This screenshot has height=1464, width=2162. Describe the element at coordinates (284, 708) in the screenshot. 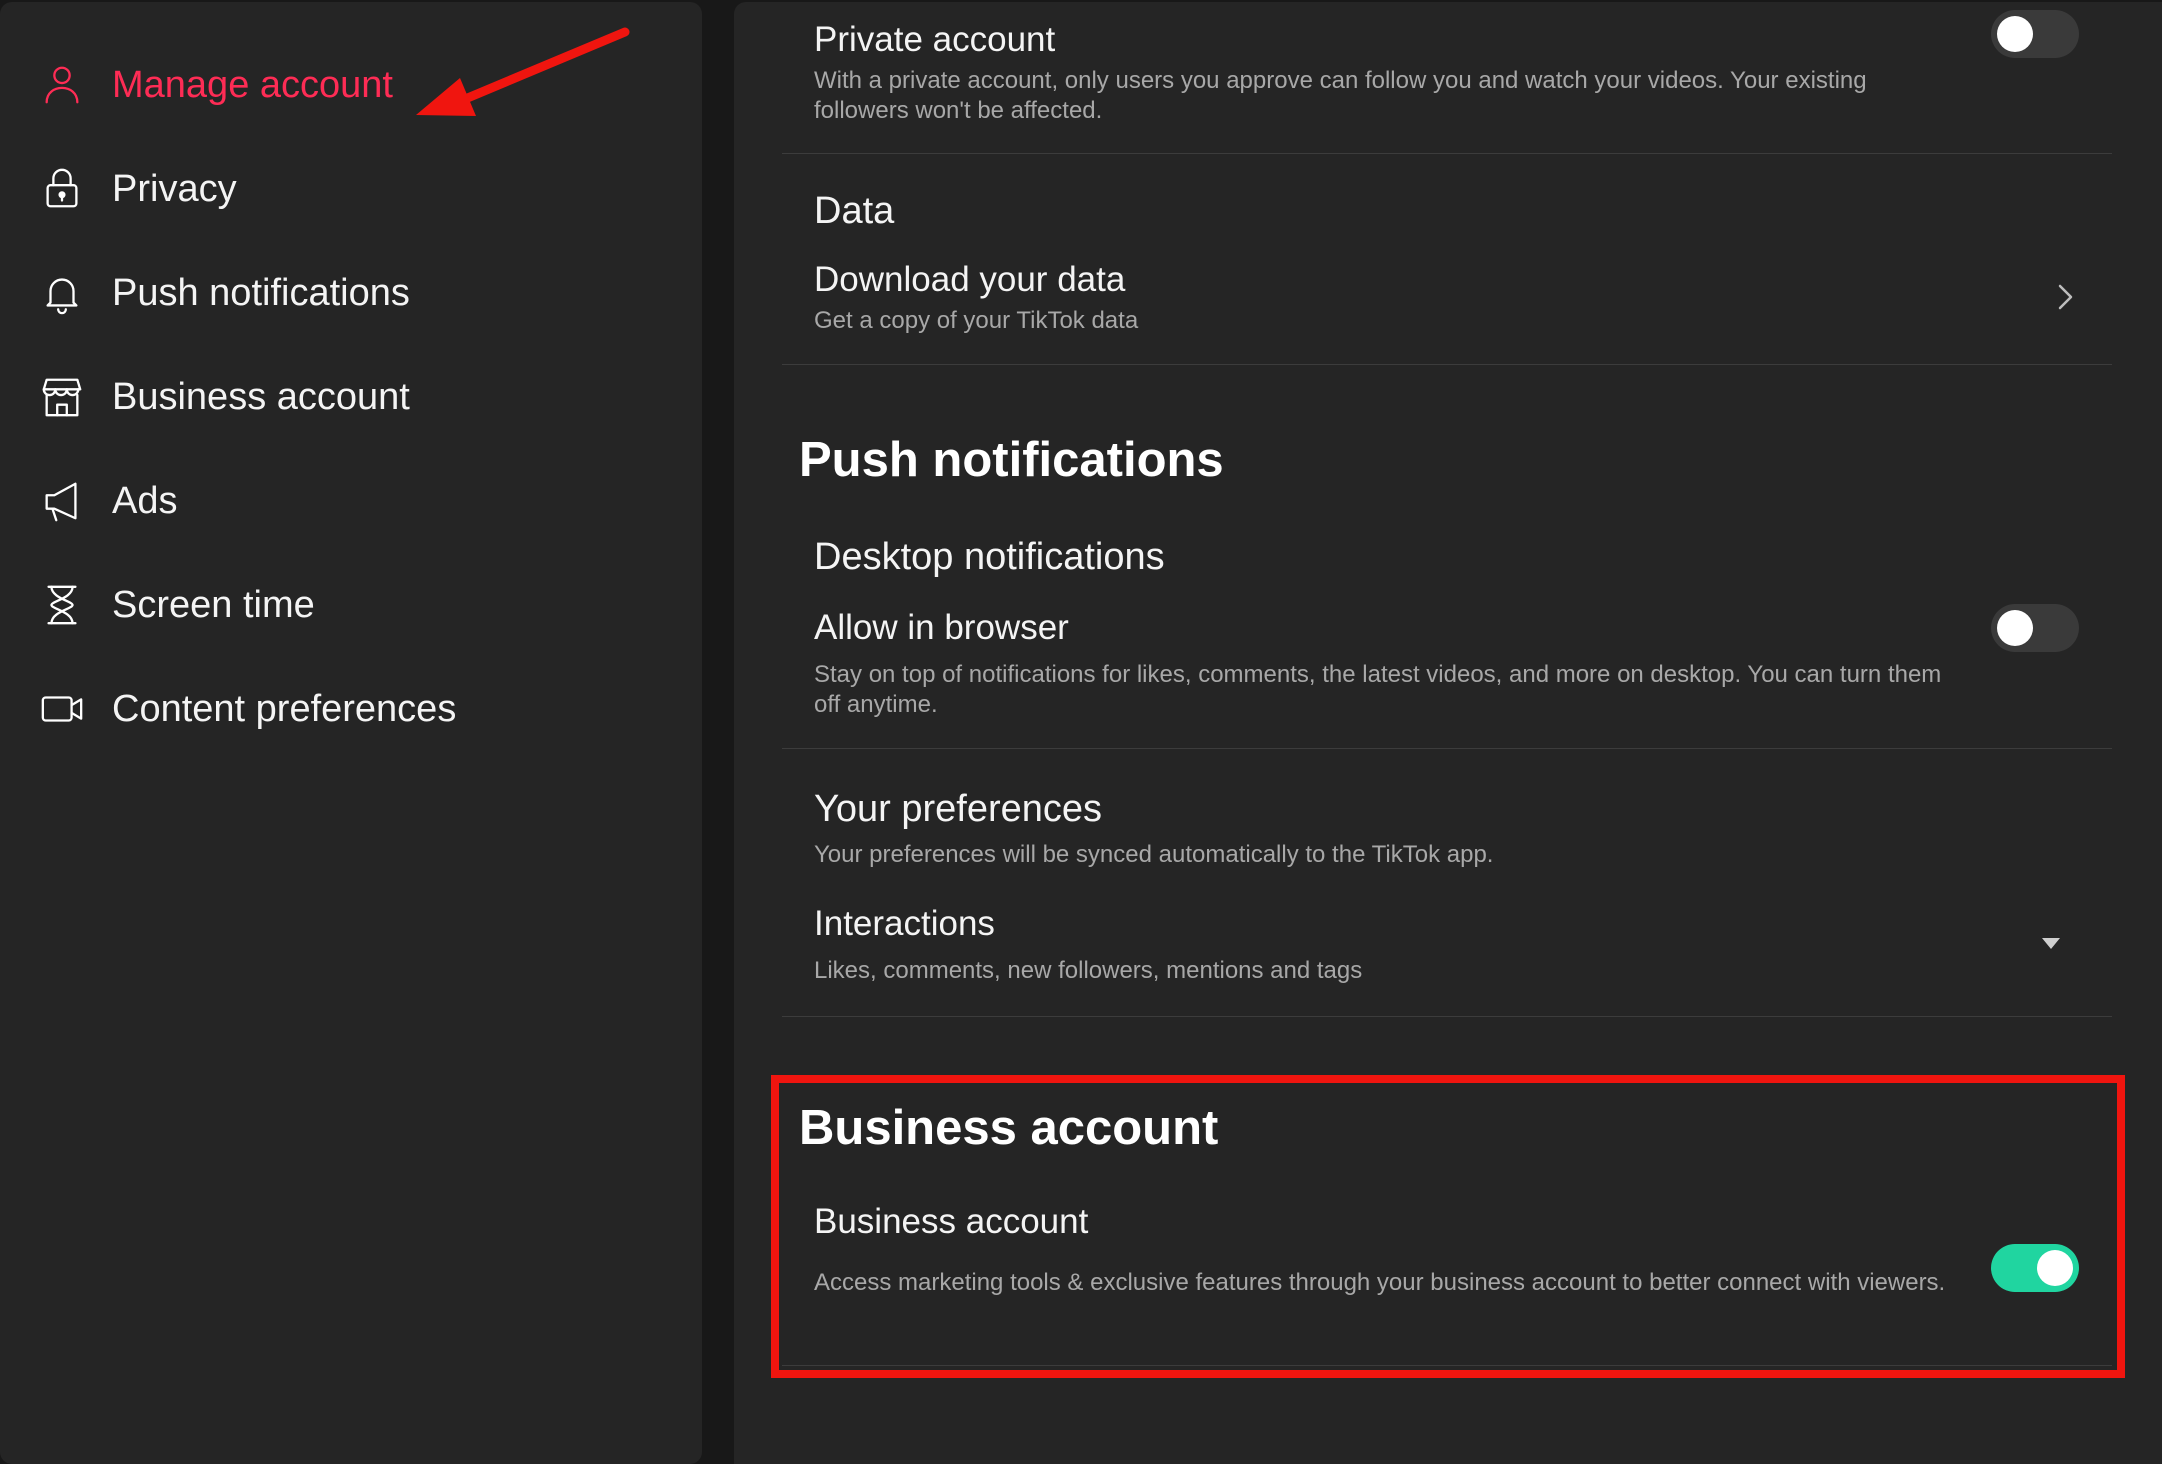

I see `sidebar-item-label: Content preferences` at that location.